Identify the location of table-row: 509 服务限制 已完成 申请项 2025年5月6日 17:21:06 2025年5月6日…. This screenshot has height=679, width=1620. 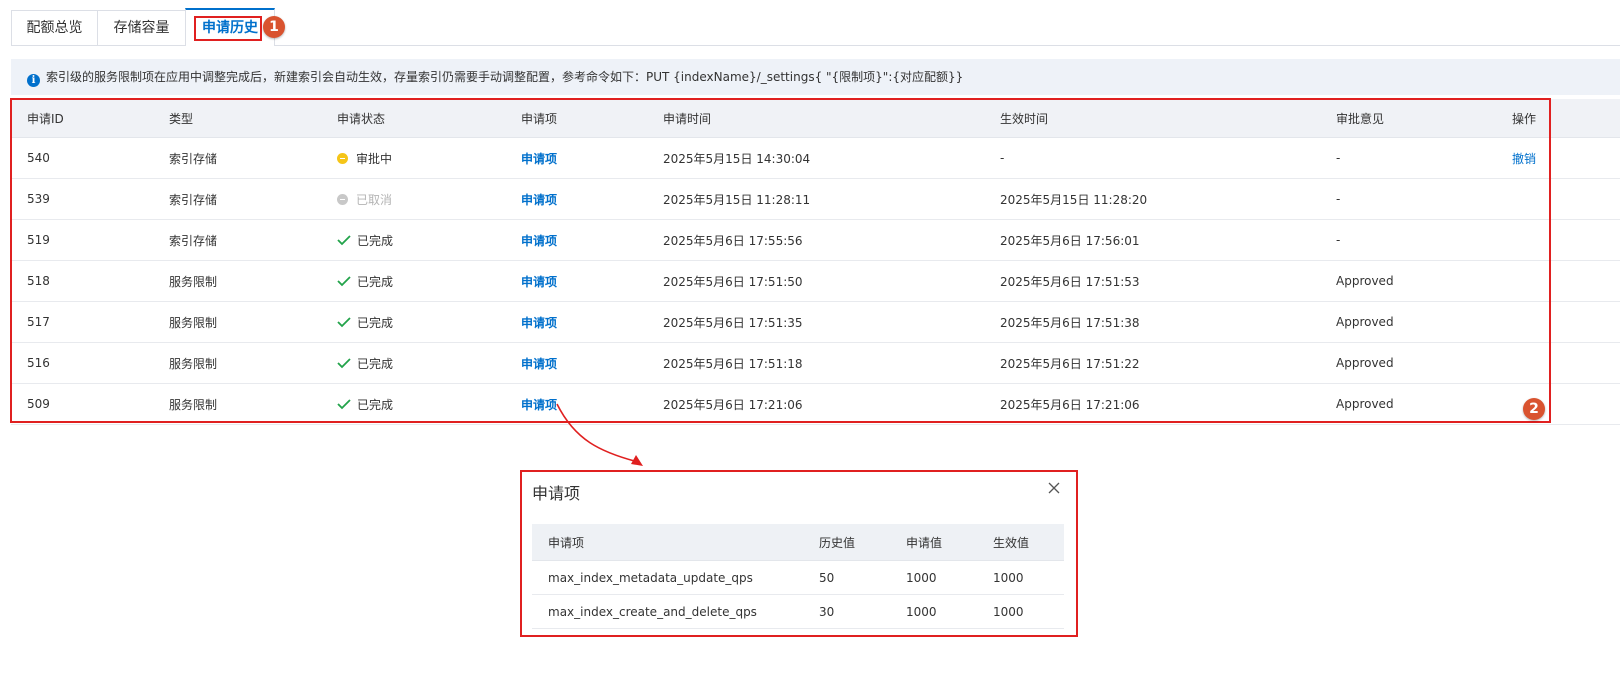
(815, 404).